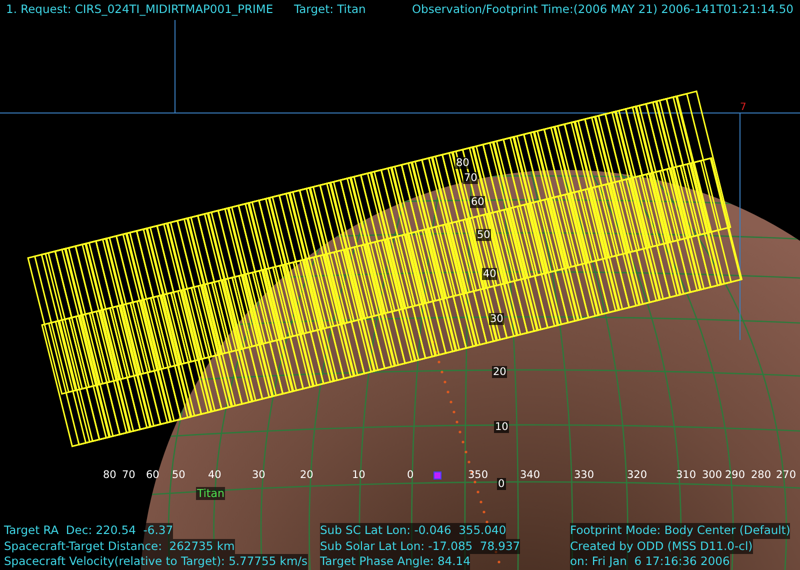 Image resolution: width=800 pixels, height=570 pixels. Describe the element at coordinates (330, 9) in the screenshot. I see `target-label: Target: Titan` at that location.